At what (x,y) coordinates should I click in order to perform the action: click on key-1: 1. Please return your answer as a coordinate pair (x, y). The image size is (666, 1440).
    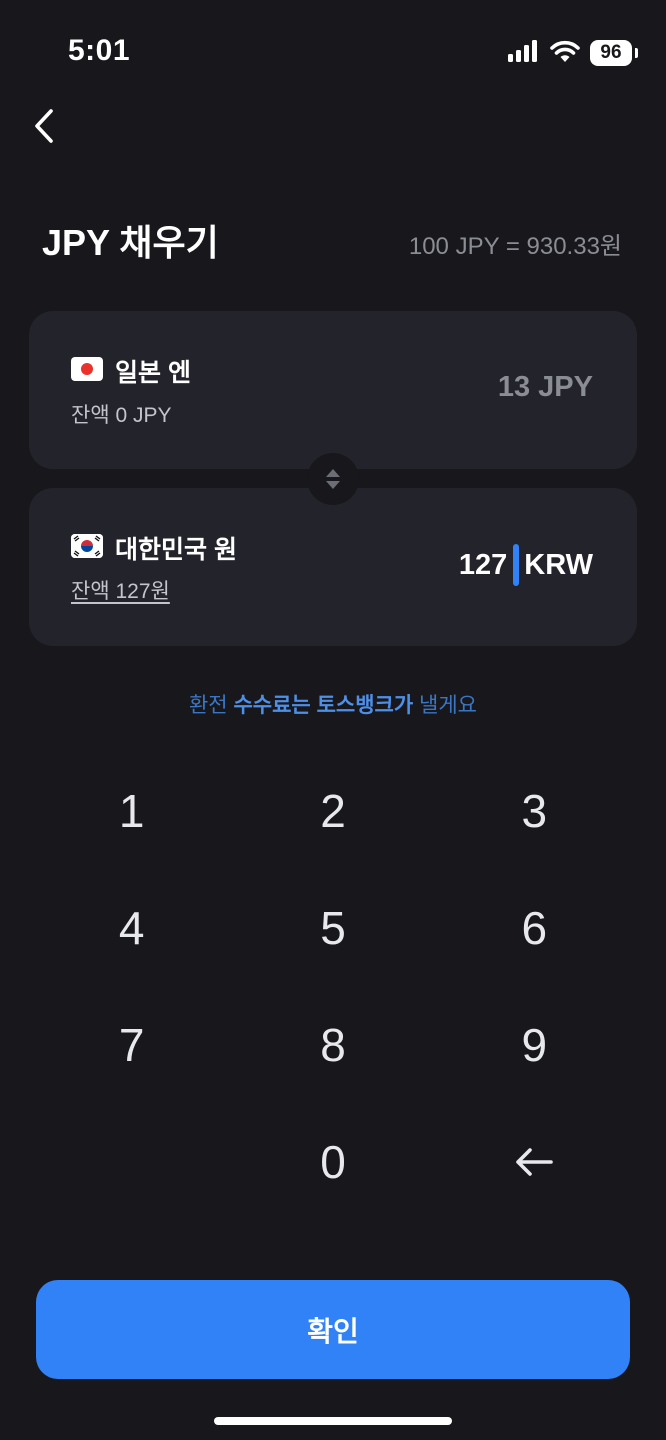
    Looking at the image, I should click on (131, 810).